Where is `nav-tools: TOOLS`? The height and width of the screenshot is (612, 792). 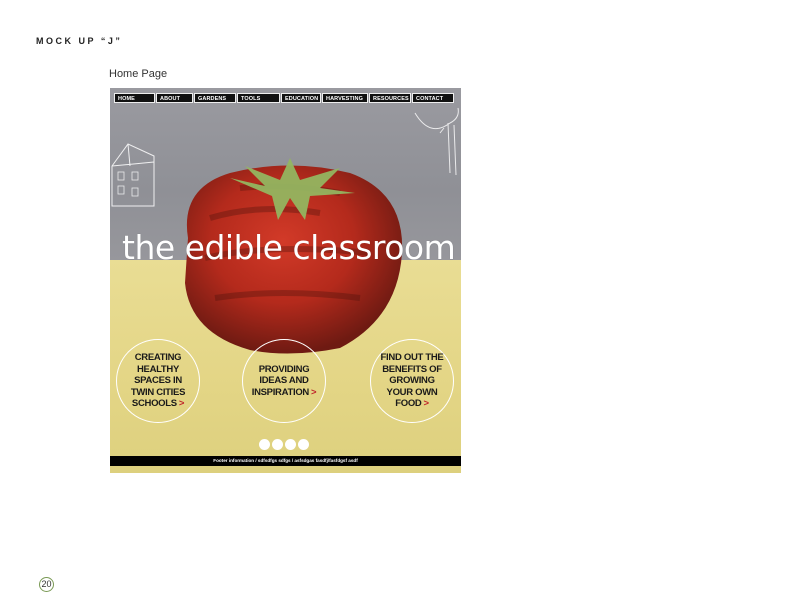 nav-tools: TOOLS is located at coordinates (258, 98).